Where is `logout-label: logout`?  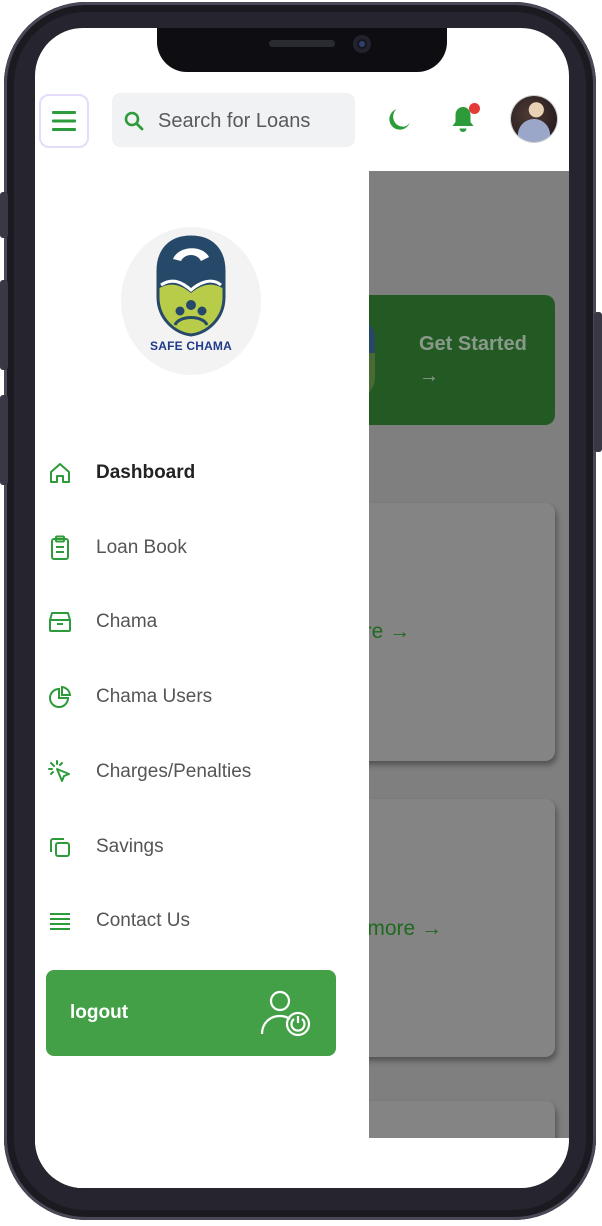 logout-label: logout is located at coordinates (99, 1012).